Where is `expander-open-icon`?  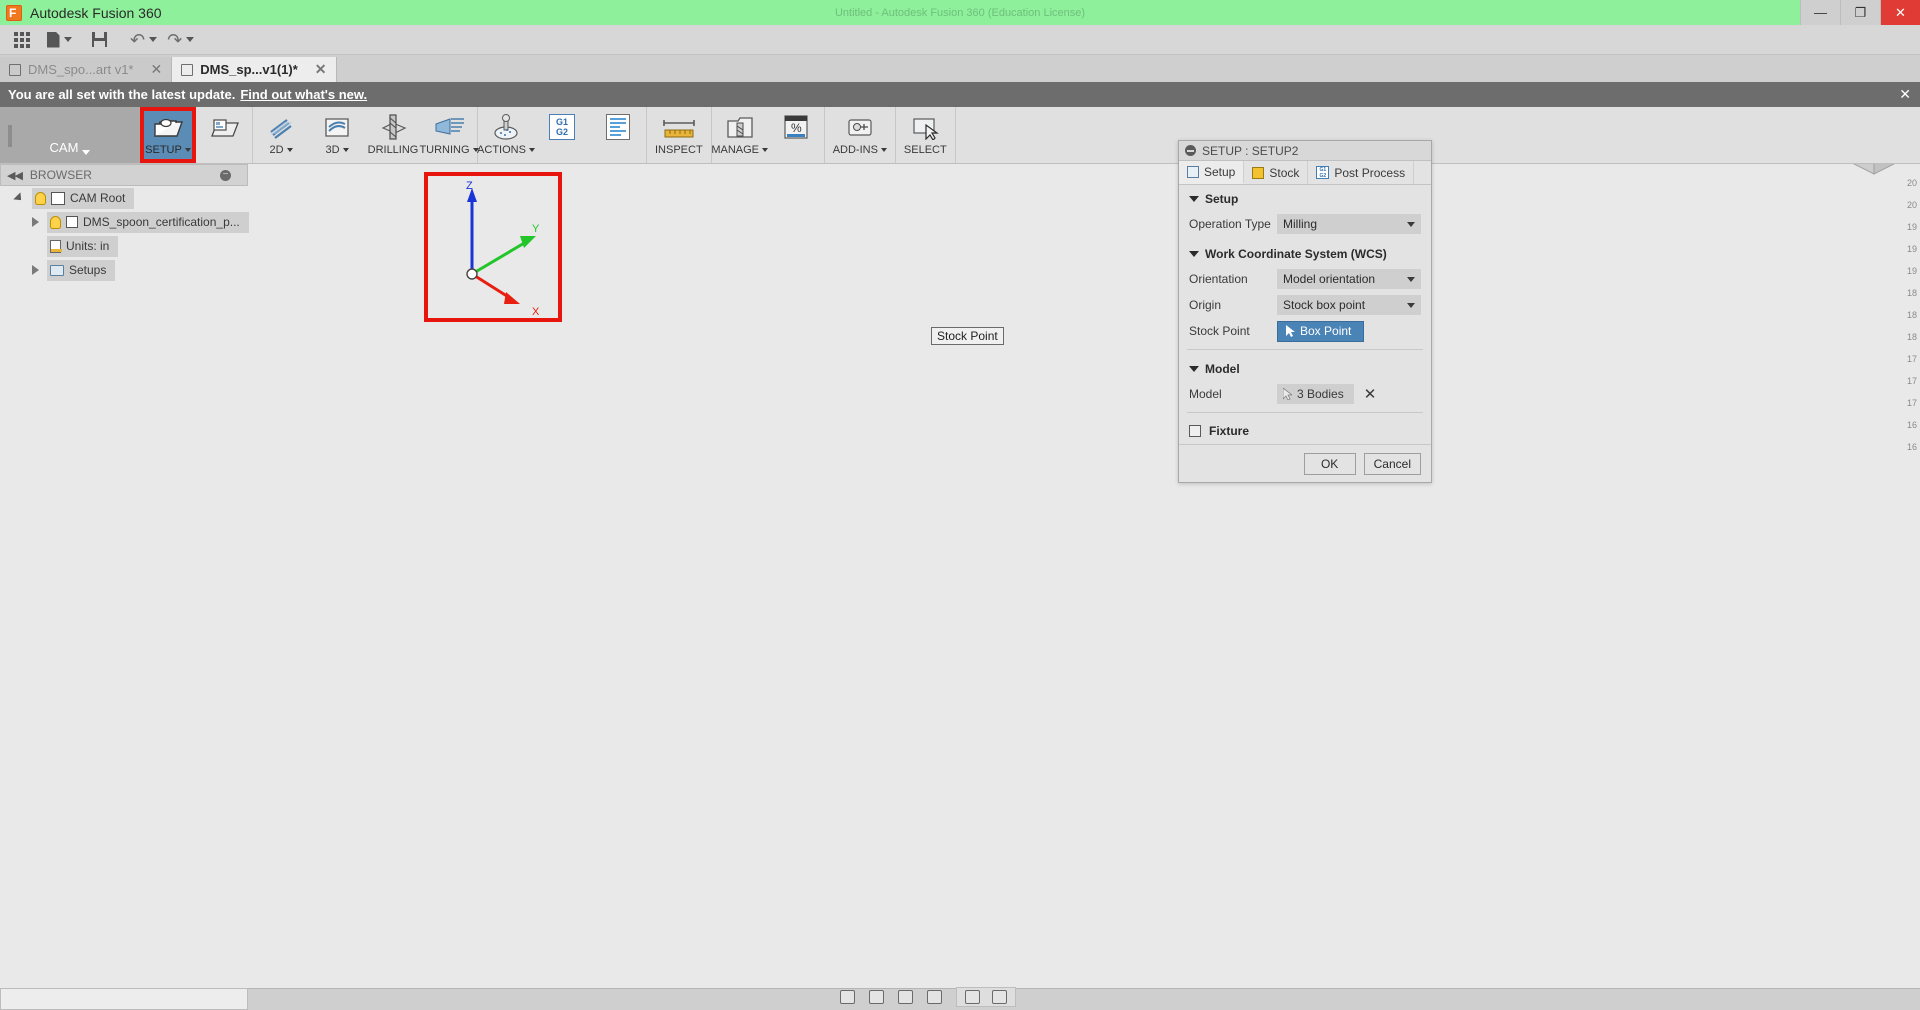
expander-open-icon is located at coordinates (19, 198).